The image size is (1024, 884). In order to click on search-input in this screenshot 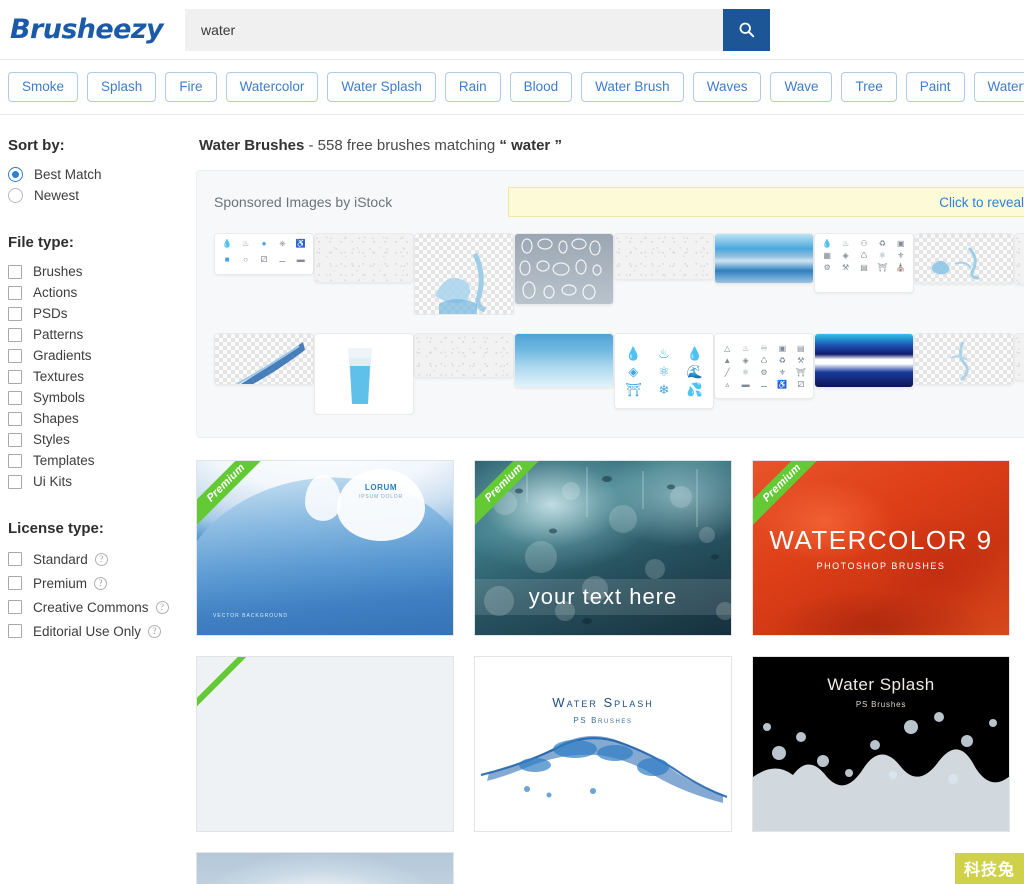, I will do `click(453, 29)`.